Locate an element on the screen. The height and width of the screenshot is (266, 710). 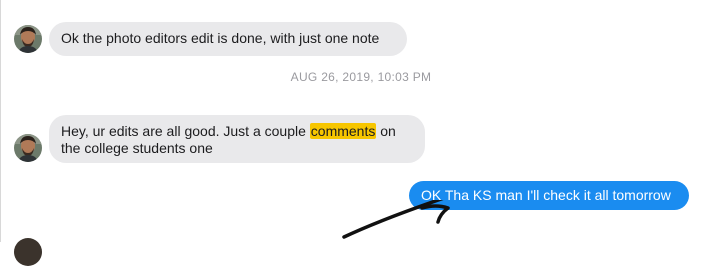
message-text-line-2: the college students one is located at coordinates (137, 148).